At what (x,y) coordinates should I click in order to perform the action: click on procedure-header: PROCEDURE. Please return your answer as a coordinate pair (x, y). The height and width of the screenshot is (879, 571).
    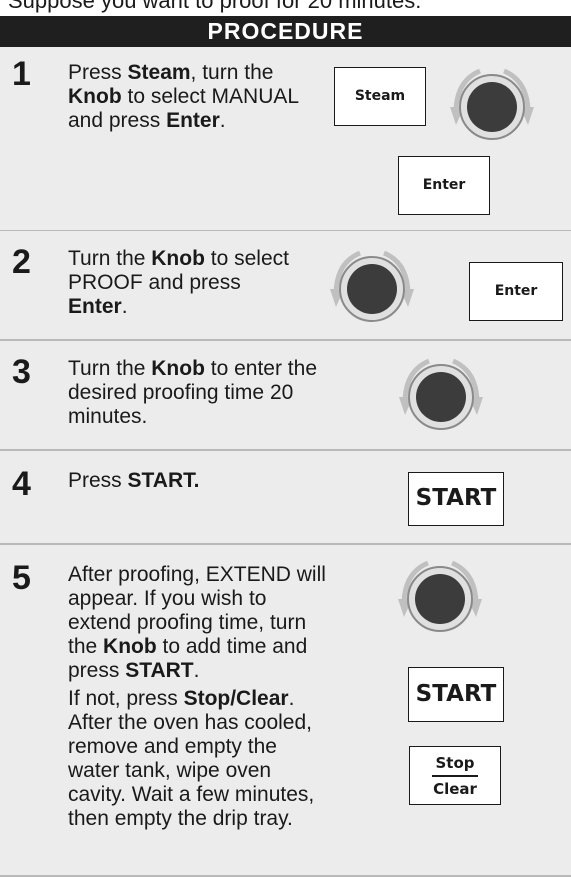
    Looking at the image, I should click on (285, 31).